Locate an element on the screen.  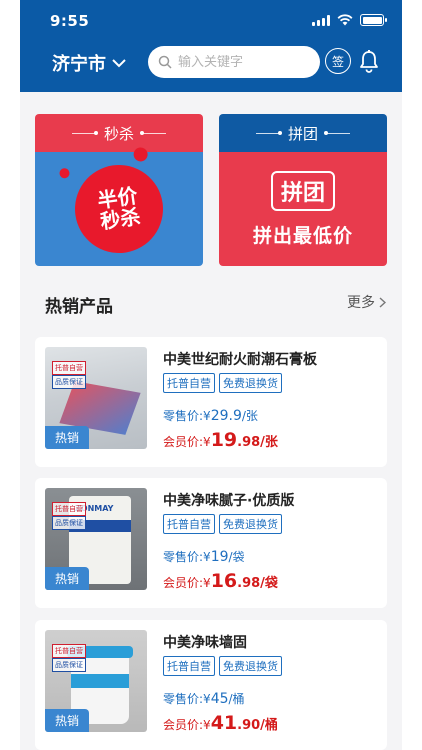
flash-sale-body: 半价 秒杀 is located at coordinates (119, 209).